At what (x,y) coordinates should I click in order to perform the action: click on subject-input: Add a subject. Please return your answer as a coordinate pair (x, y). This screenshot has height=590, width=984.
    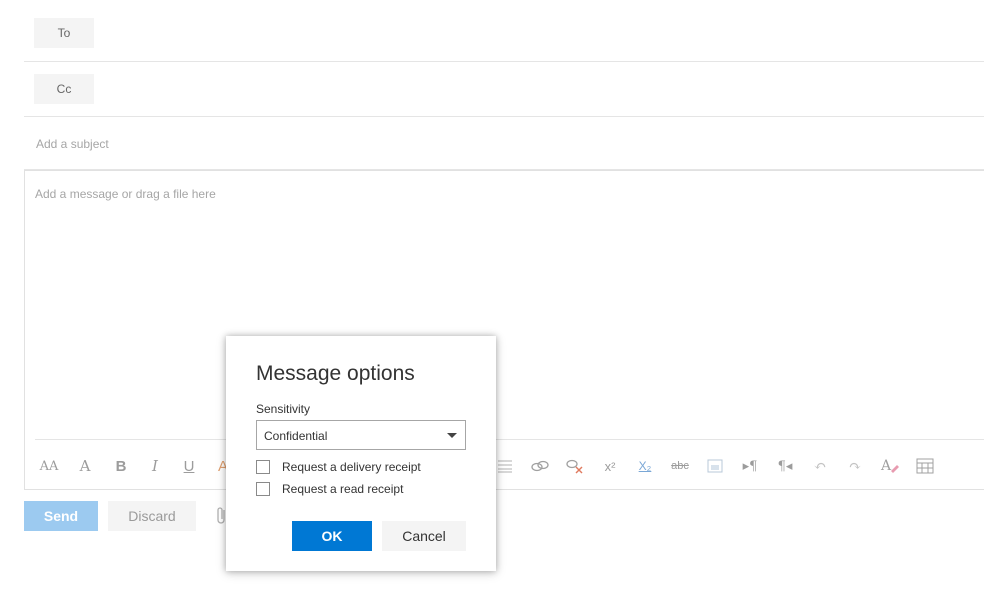
    Looking at the image, I should click on (72, 144).